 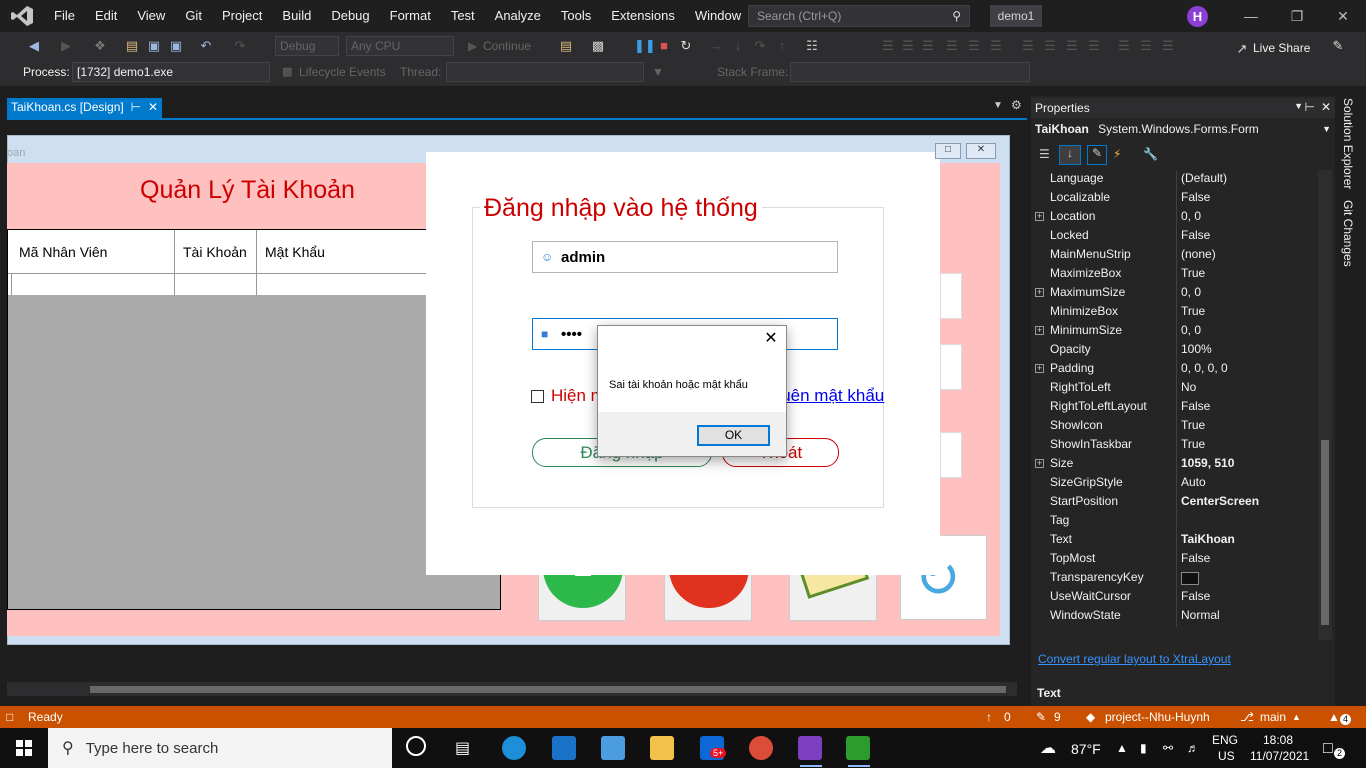 I want to click on make-same-height-icon: ☰, so click(x=1050, y=46).